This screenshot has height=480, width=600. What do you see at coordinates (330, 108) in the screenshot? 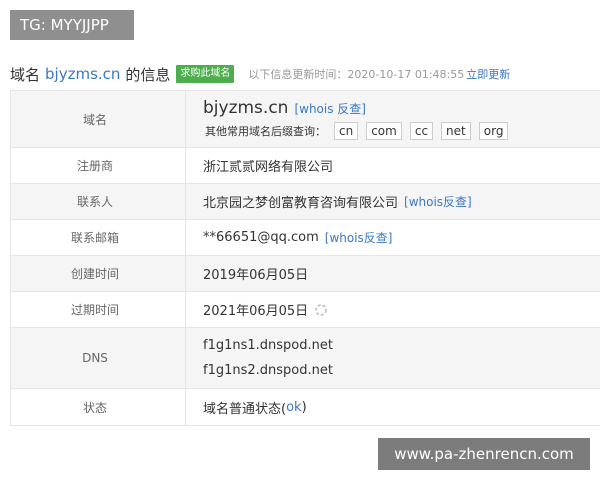
I see `whois-reverse-link: [whois 反查]` at bounding box center [330, 108].